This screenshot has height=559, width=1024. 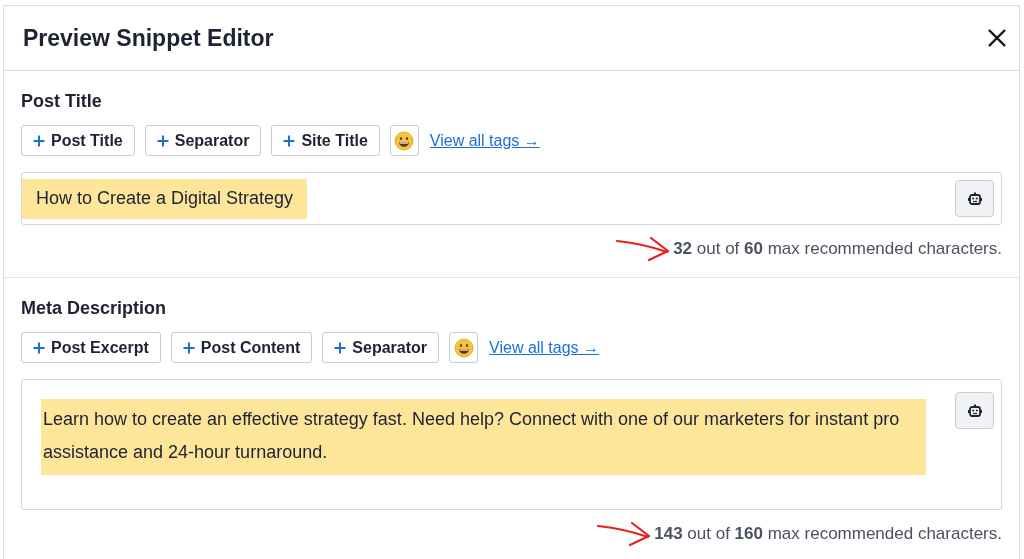 What do you see at coordinates (483, 437) in the screenshot?
I see `description-value: Learn how to create an effective strategy fast. Need help? Connect with one of our marketers for instant pro assistance and 24-hour turnaround.` at bounding box center [483, 437].